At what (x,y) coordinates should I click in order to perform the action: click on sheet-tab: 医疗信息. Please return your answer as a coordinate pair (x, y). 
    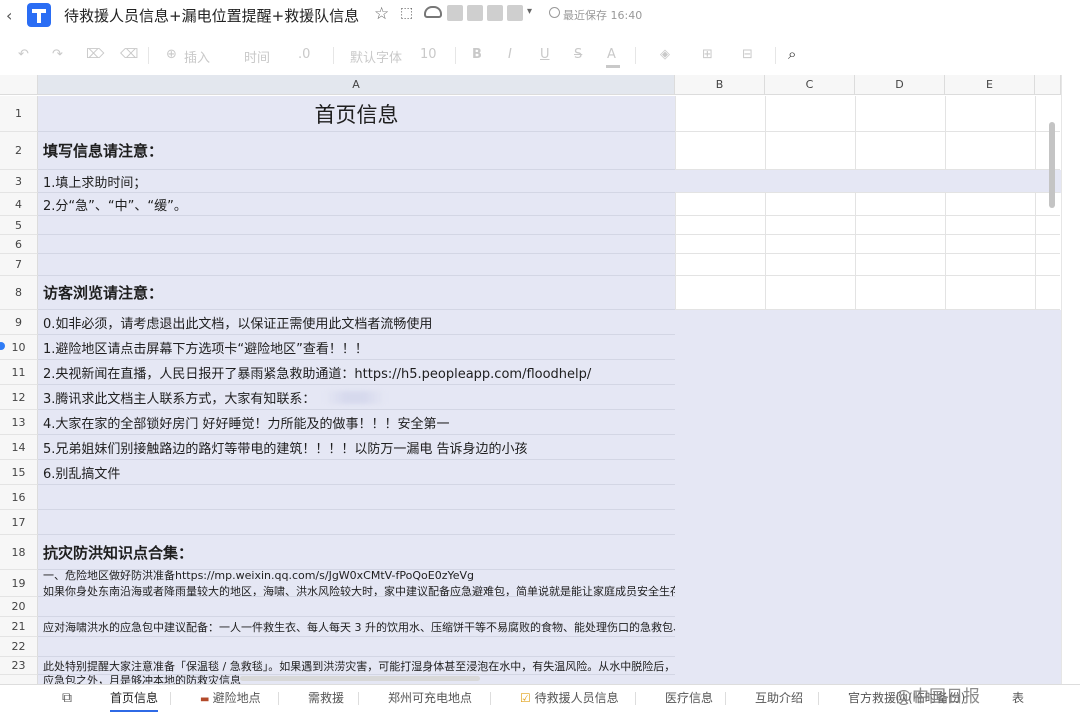
    Looking at the image, I should click on (689, 698).